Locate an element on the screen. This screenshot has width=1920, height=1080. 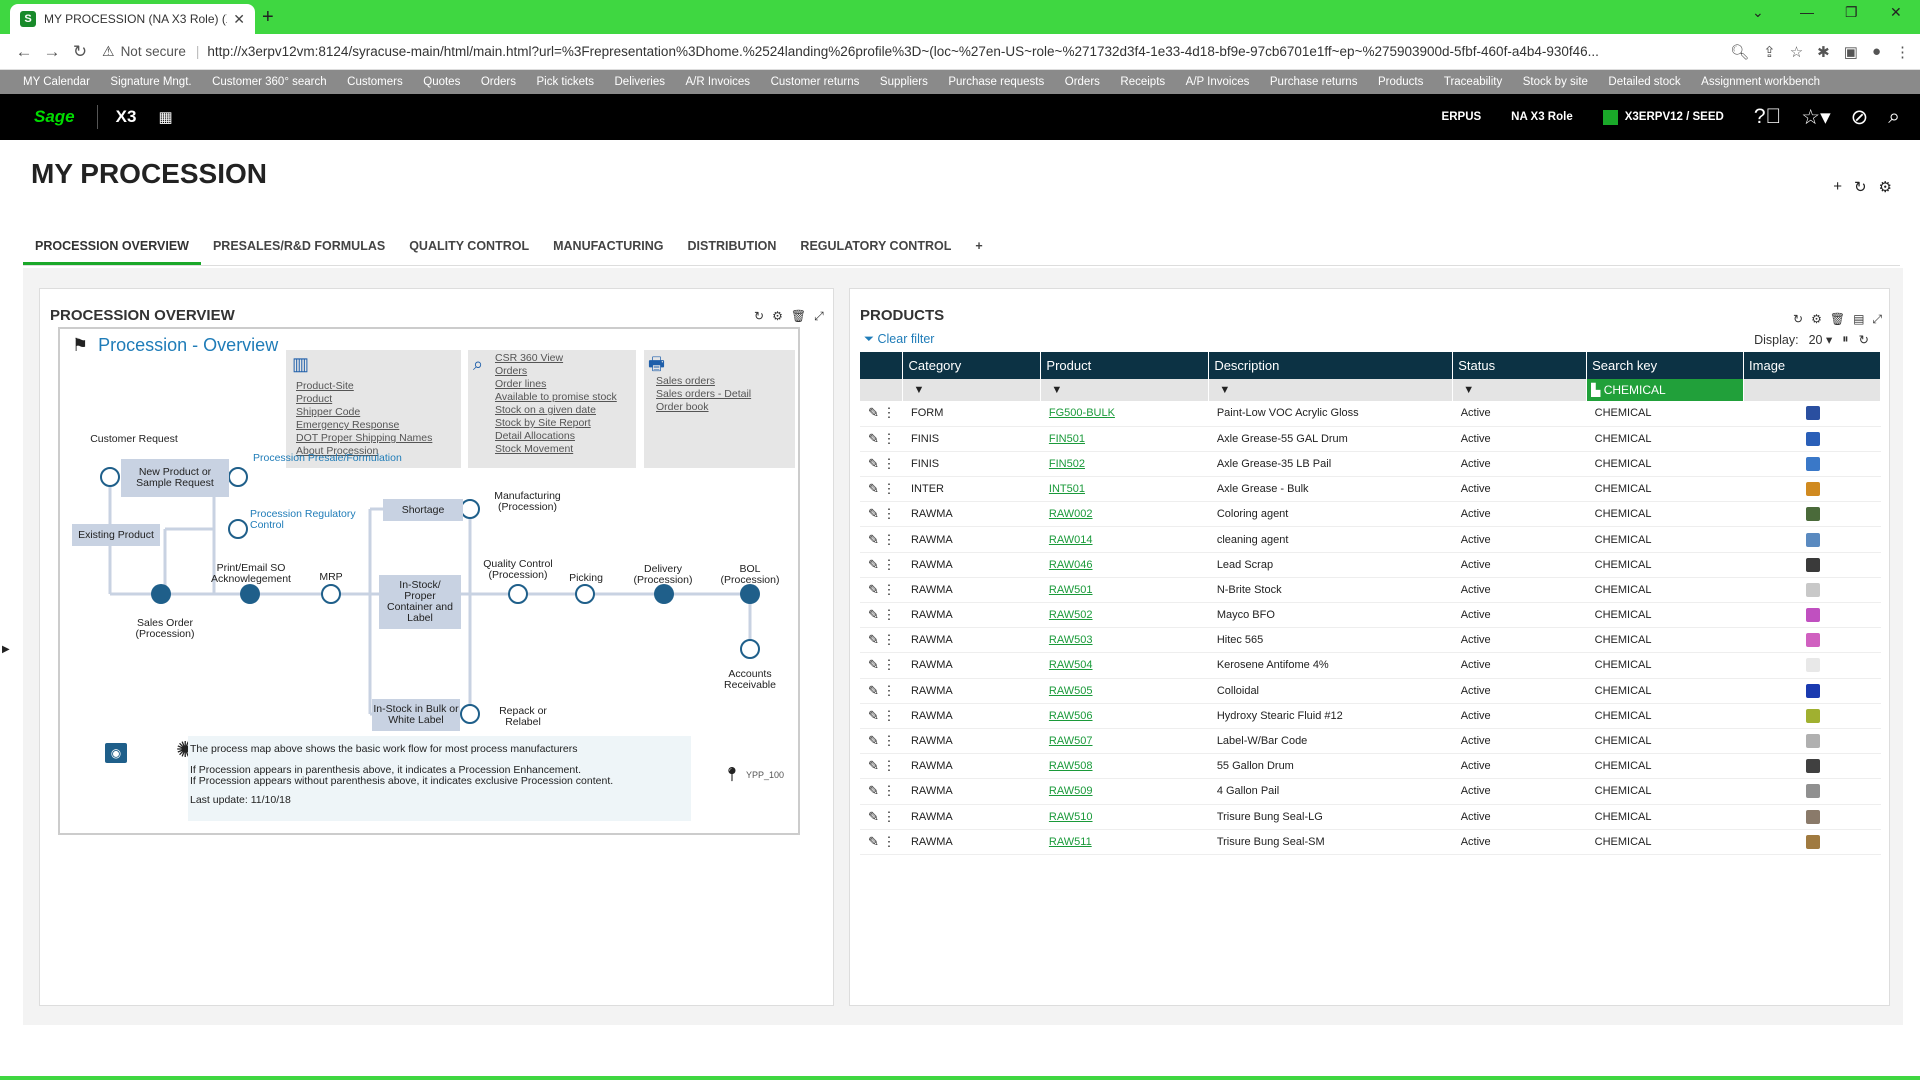
chevron-down-icon: ⌄ is located at coordinates (1758, 12).